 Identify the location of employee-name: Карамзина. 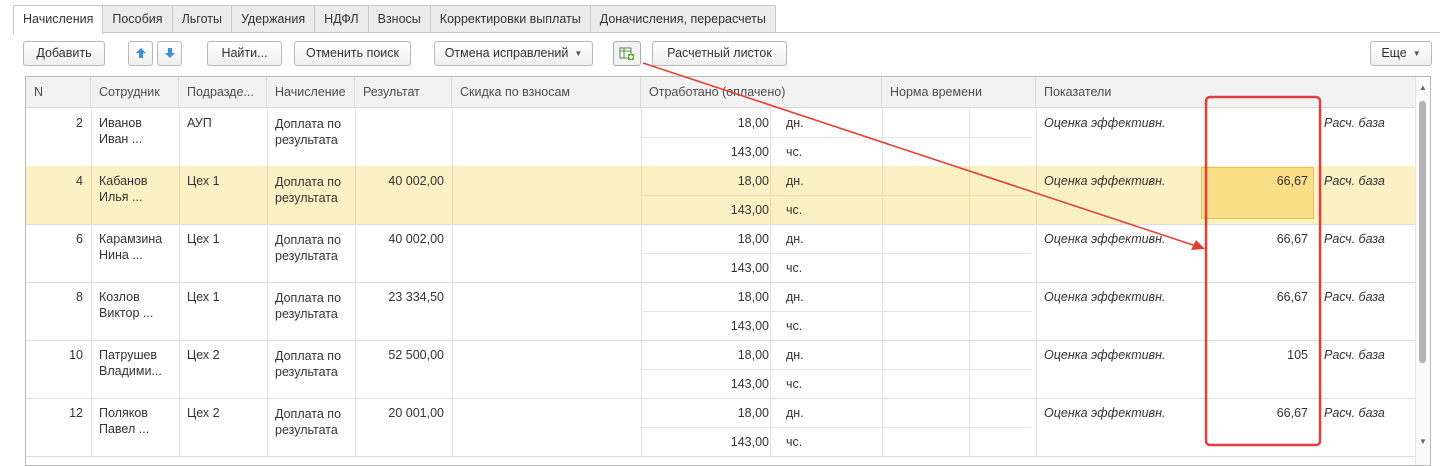
(139, 239).